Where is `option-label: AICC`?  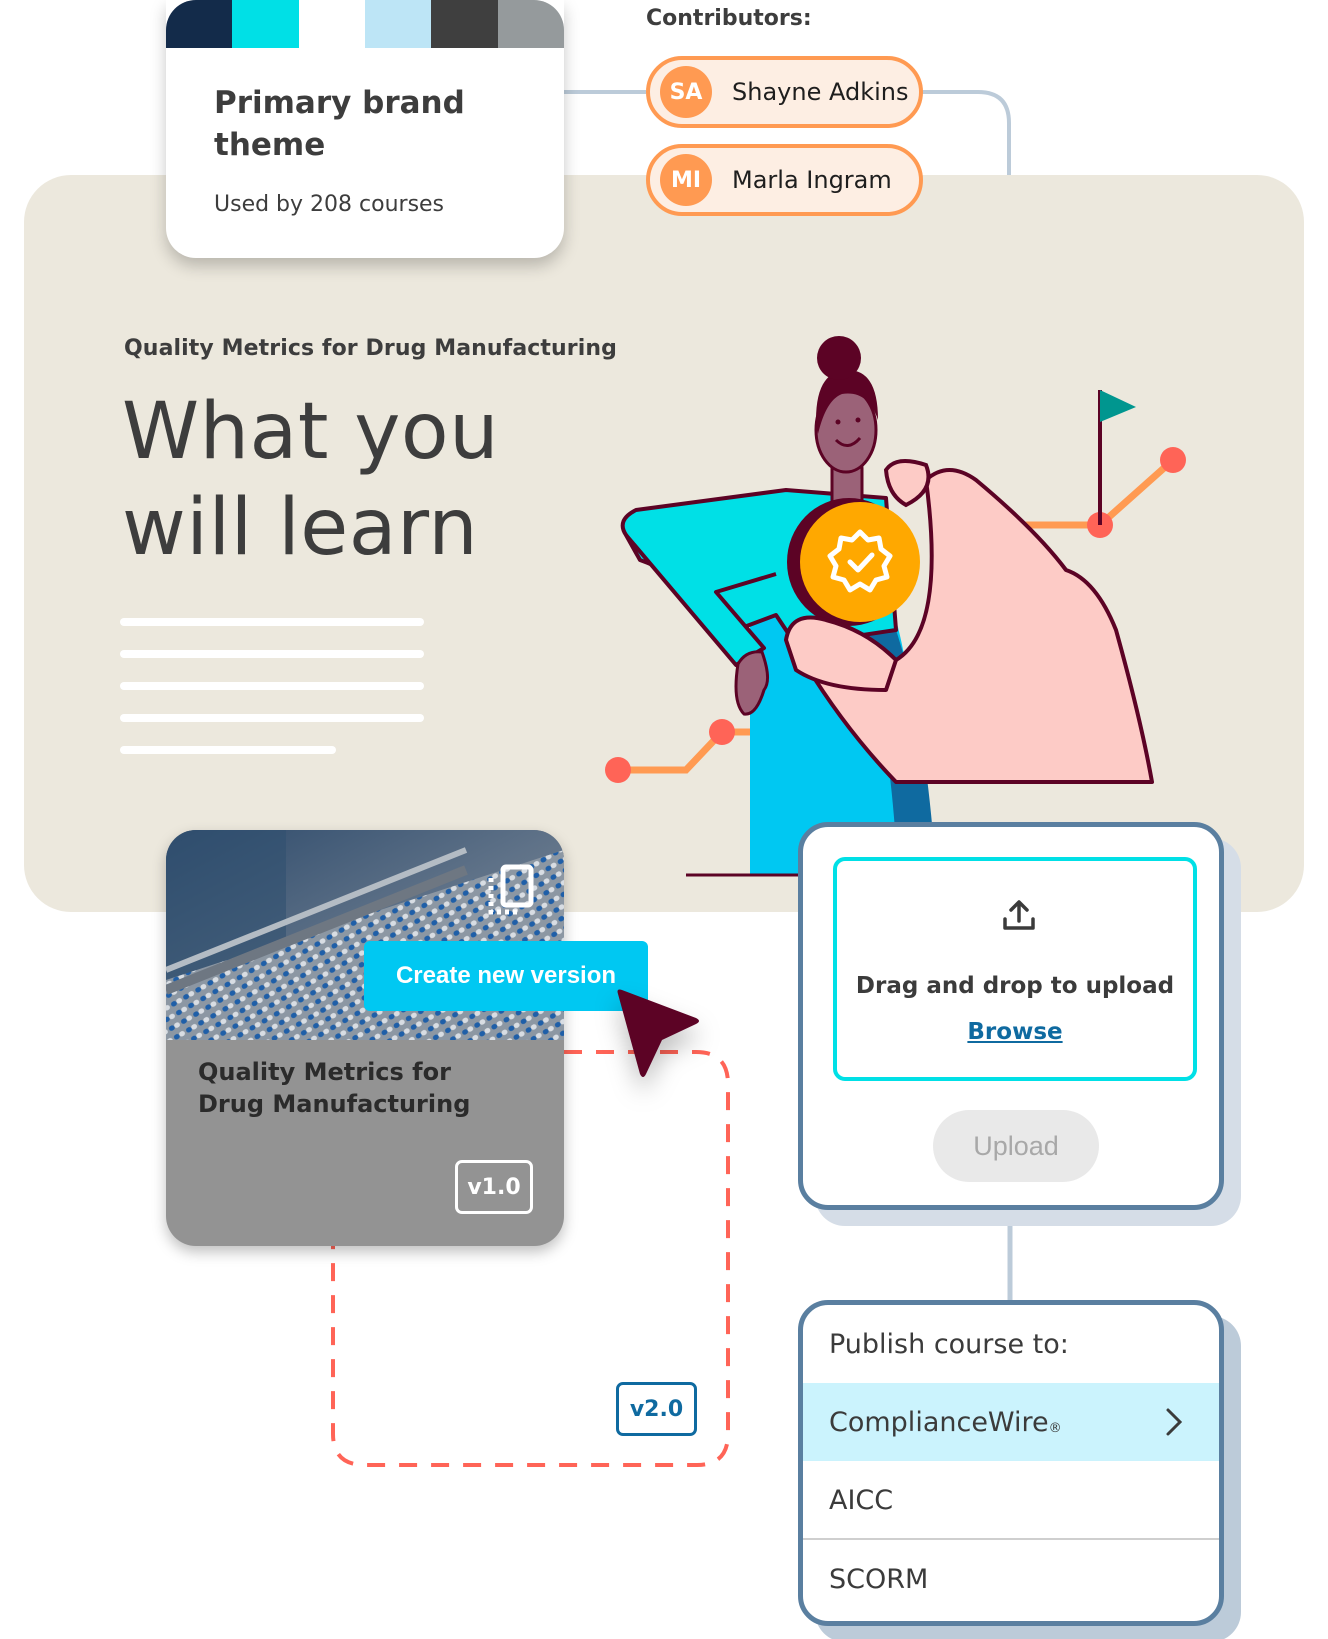 option-label: AICC is located at coordinates (861, 1500).